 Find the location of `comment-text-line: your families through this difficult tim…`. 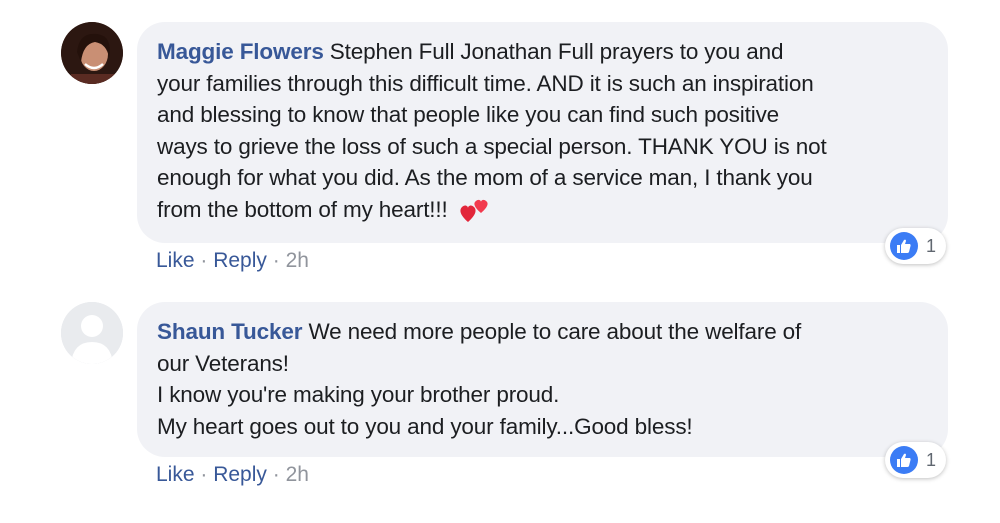

comment-text-line: your families through this difficult tim… is located at coordinates (485, 83).